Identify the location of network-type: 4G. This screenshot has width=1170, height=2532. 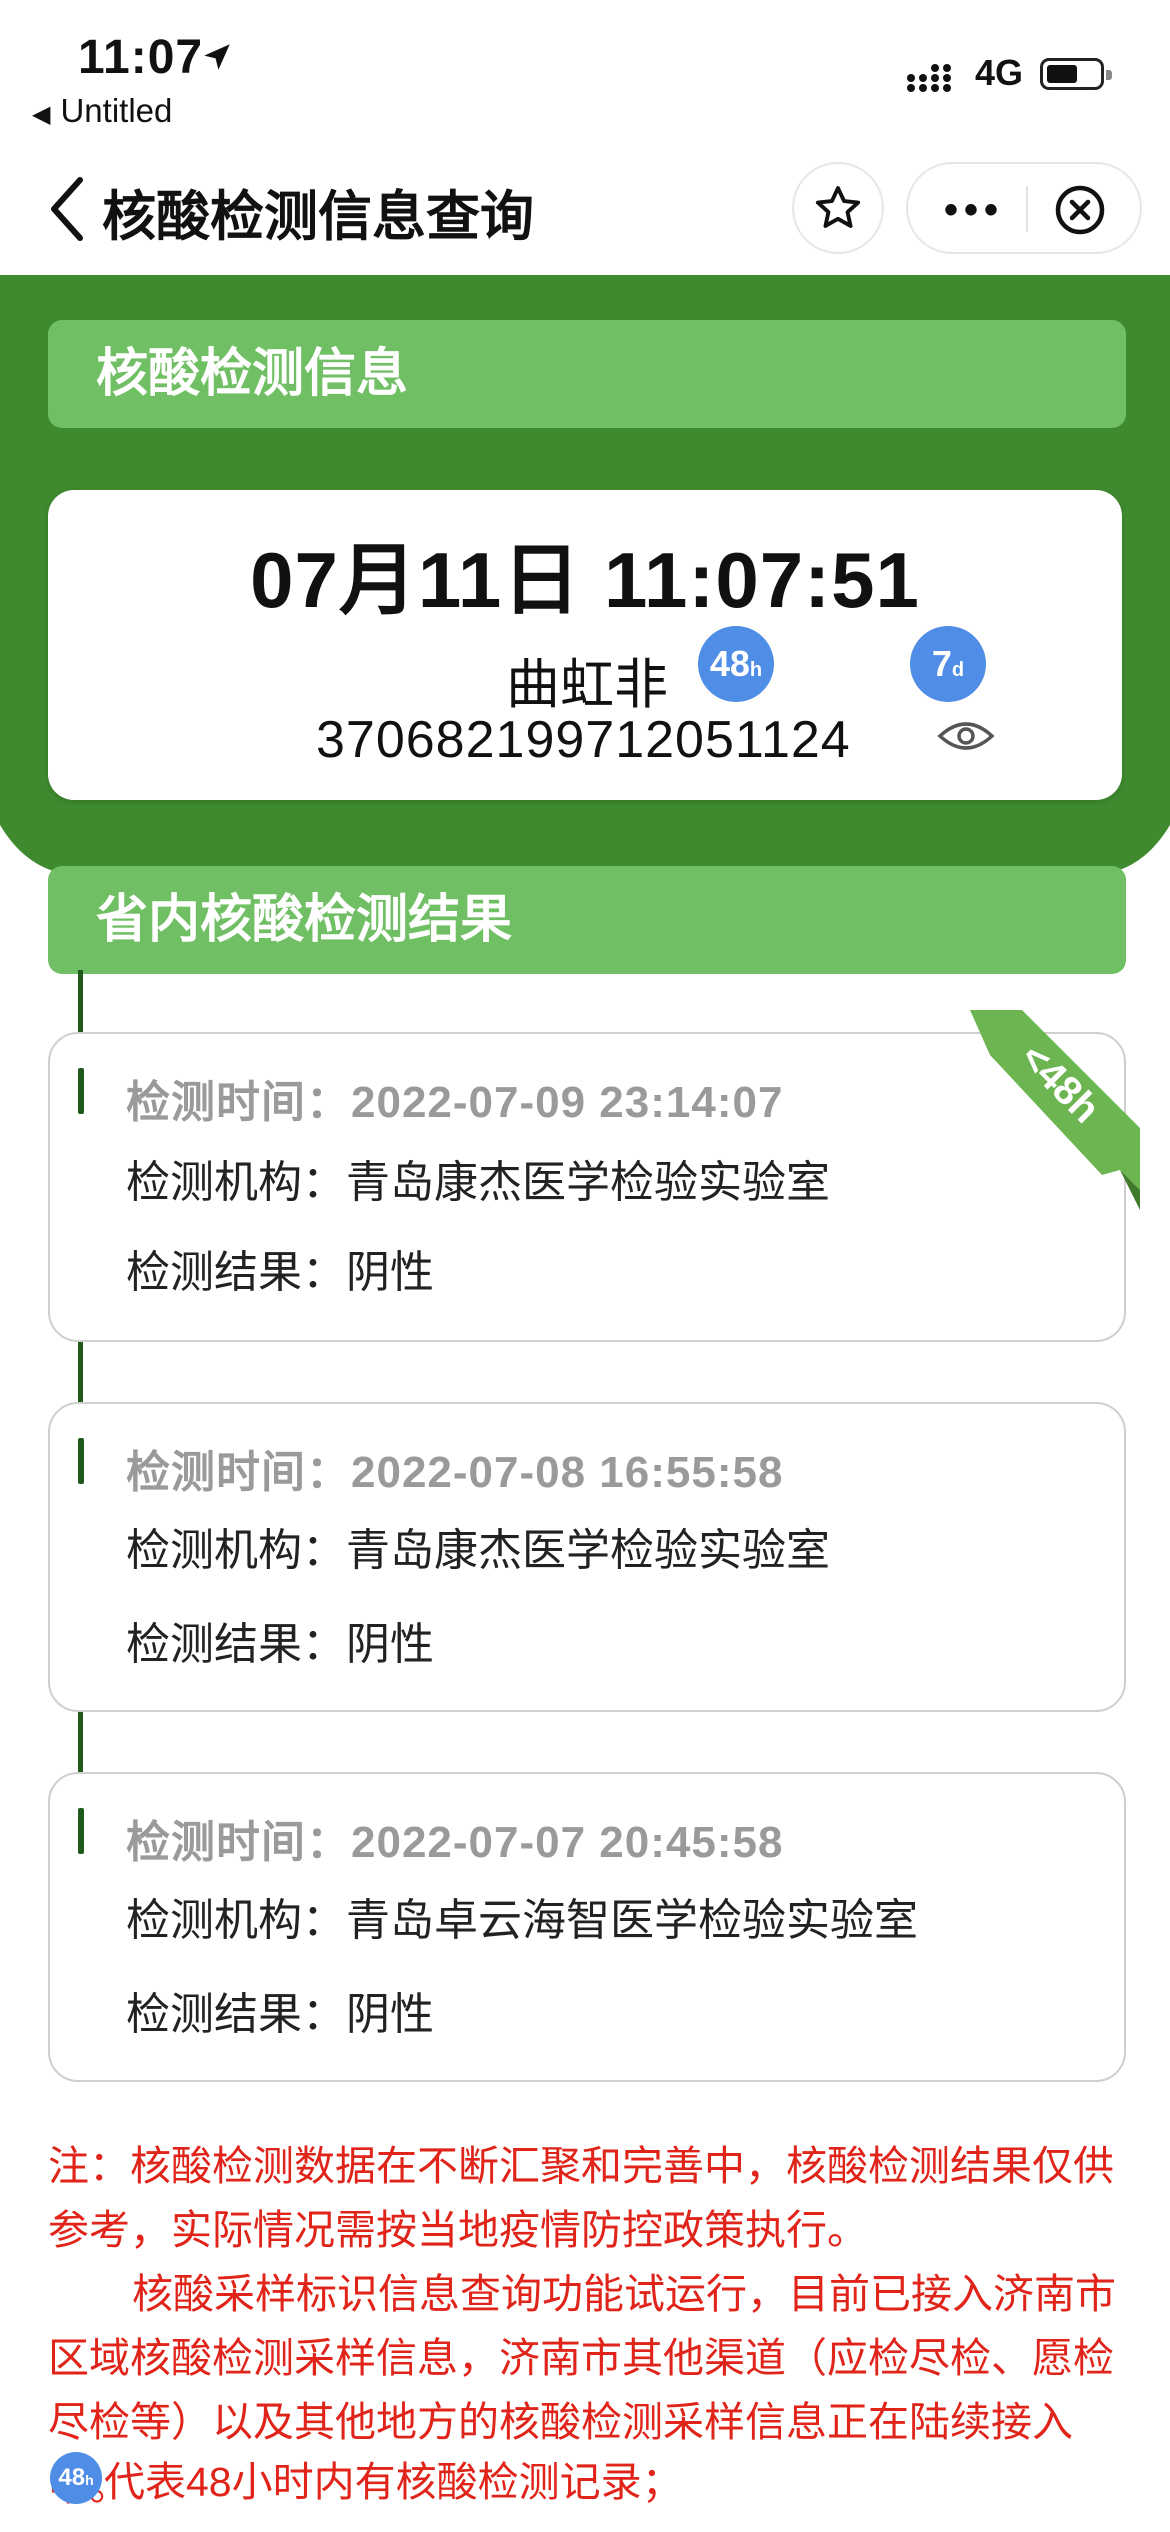
(999, 72).